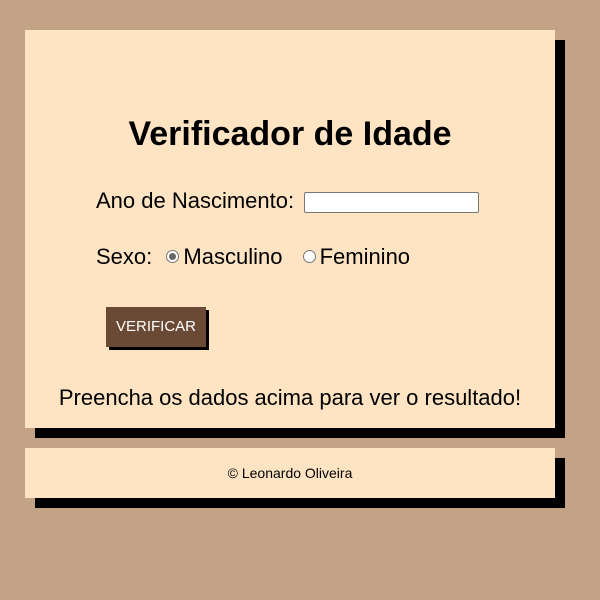  What do you see at coordinates (392, 202) in the screenshot?
I see `birth-year-input` at bounding box center [392, 202].